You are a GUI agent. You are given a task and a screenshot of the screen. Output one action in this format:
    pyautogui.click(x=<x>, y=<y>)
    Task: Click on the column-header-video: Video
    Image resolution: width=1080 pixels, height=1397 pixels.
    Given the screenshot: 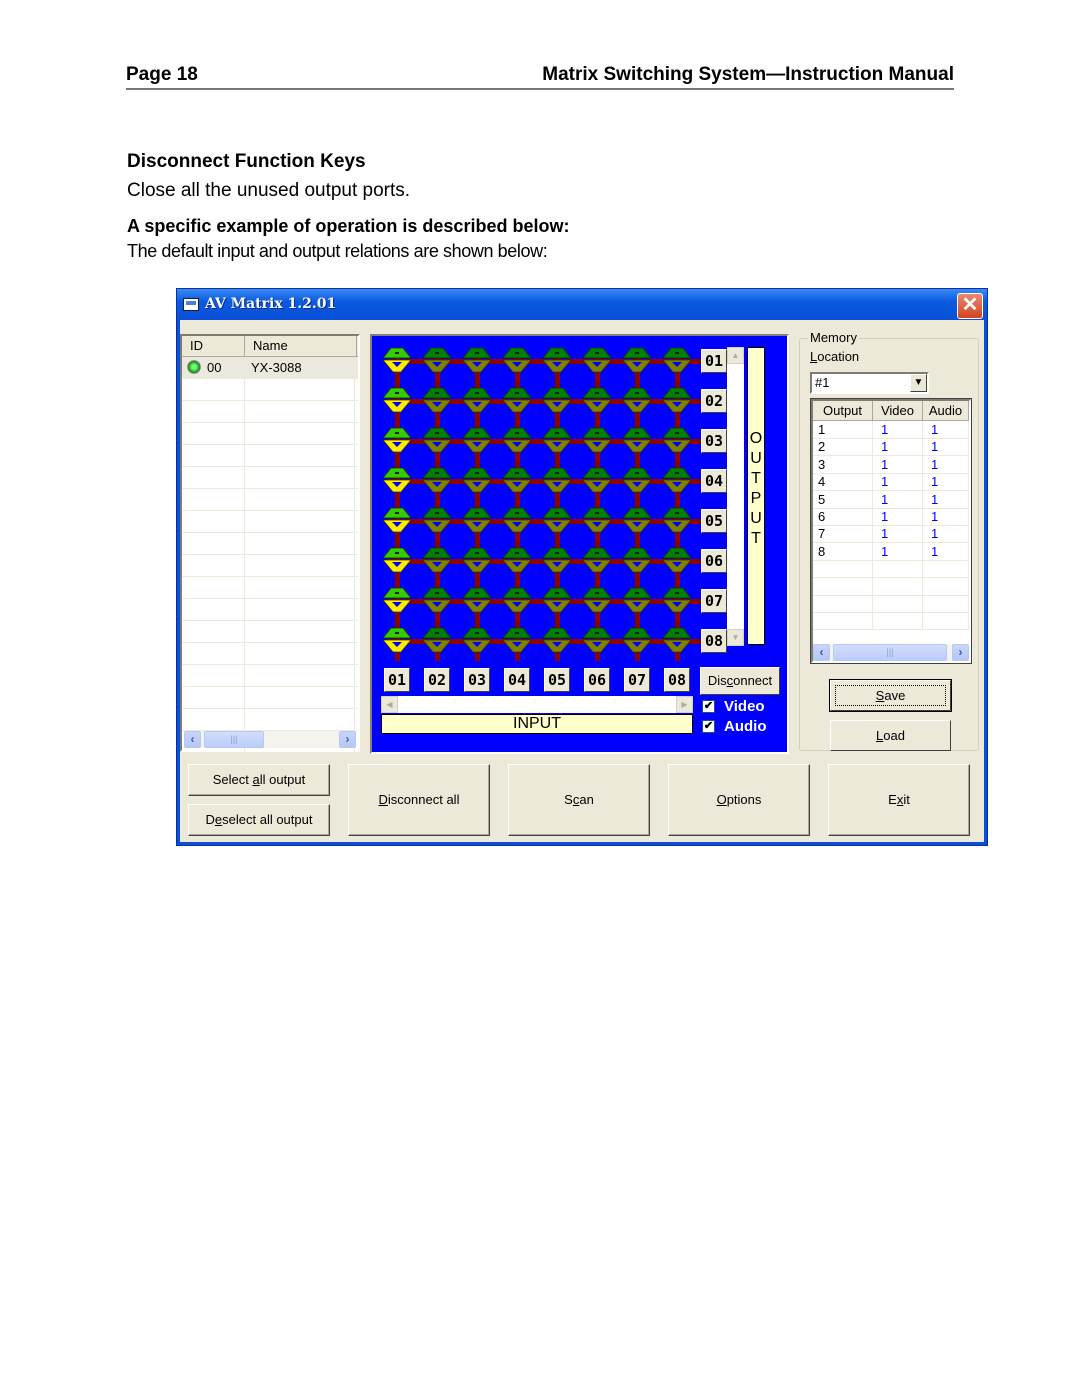 What is the action you would take?
    pyautogui.click(x=898, y=411)
    